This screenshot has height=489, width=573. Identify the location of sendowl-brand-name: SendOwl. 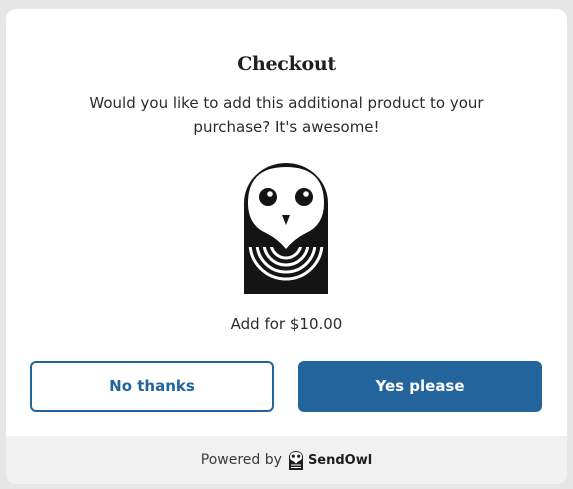
(340, 460).